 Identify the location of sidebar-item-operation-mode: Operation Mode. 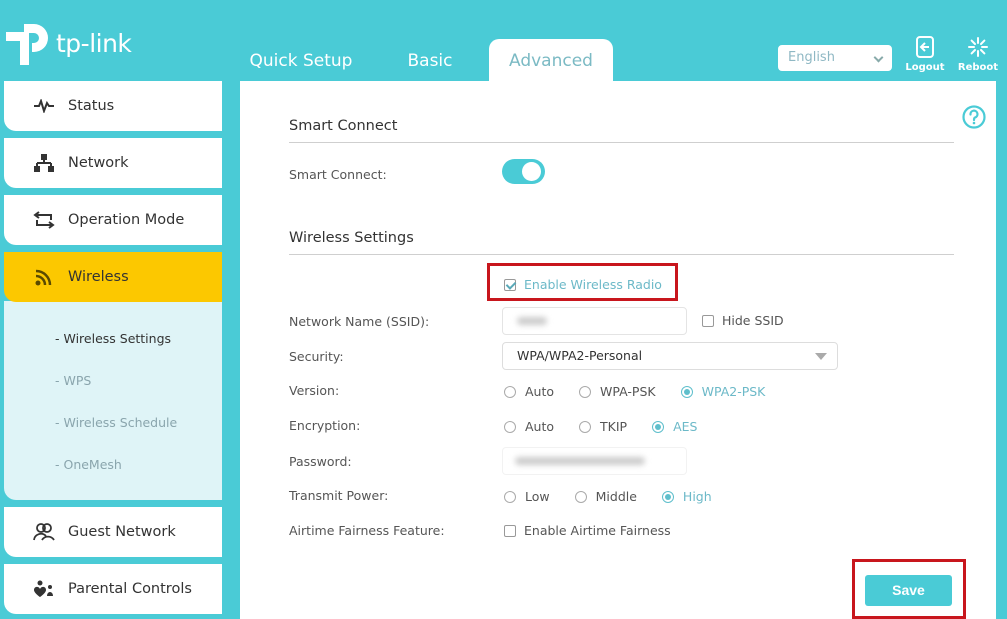
(113, 220).